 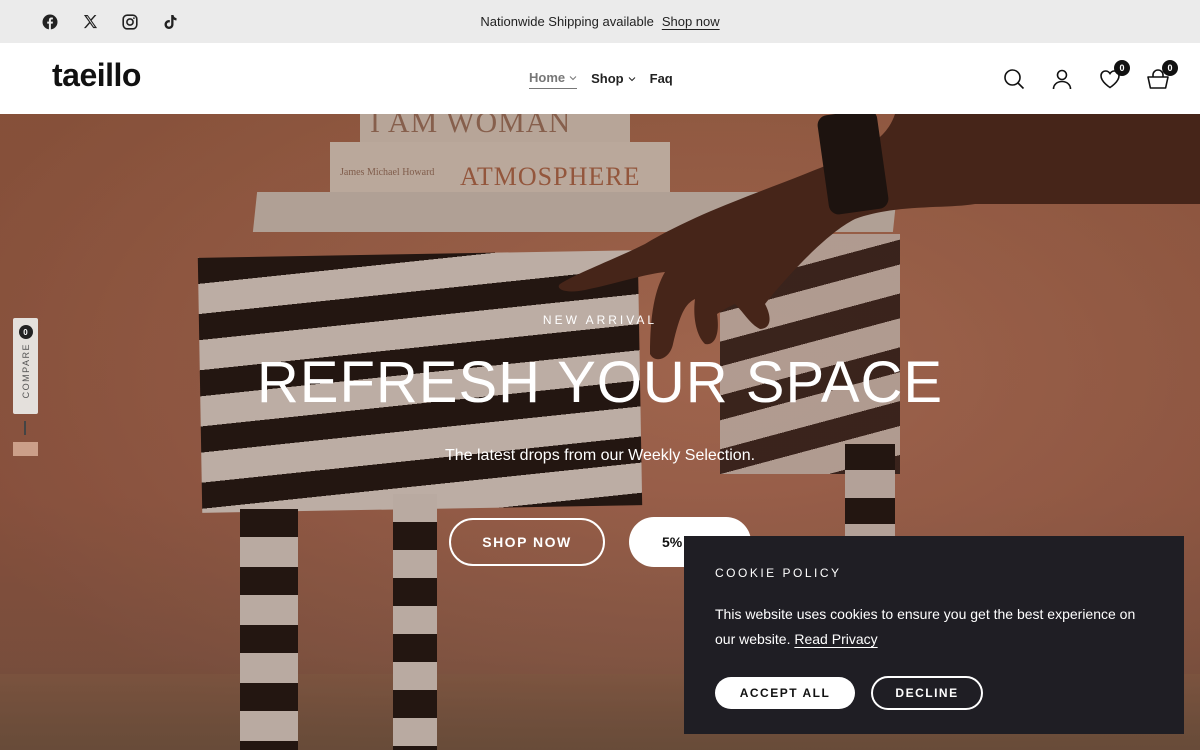 I want to click on nav-item-shop: Shop, so click(x=613, y=79).